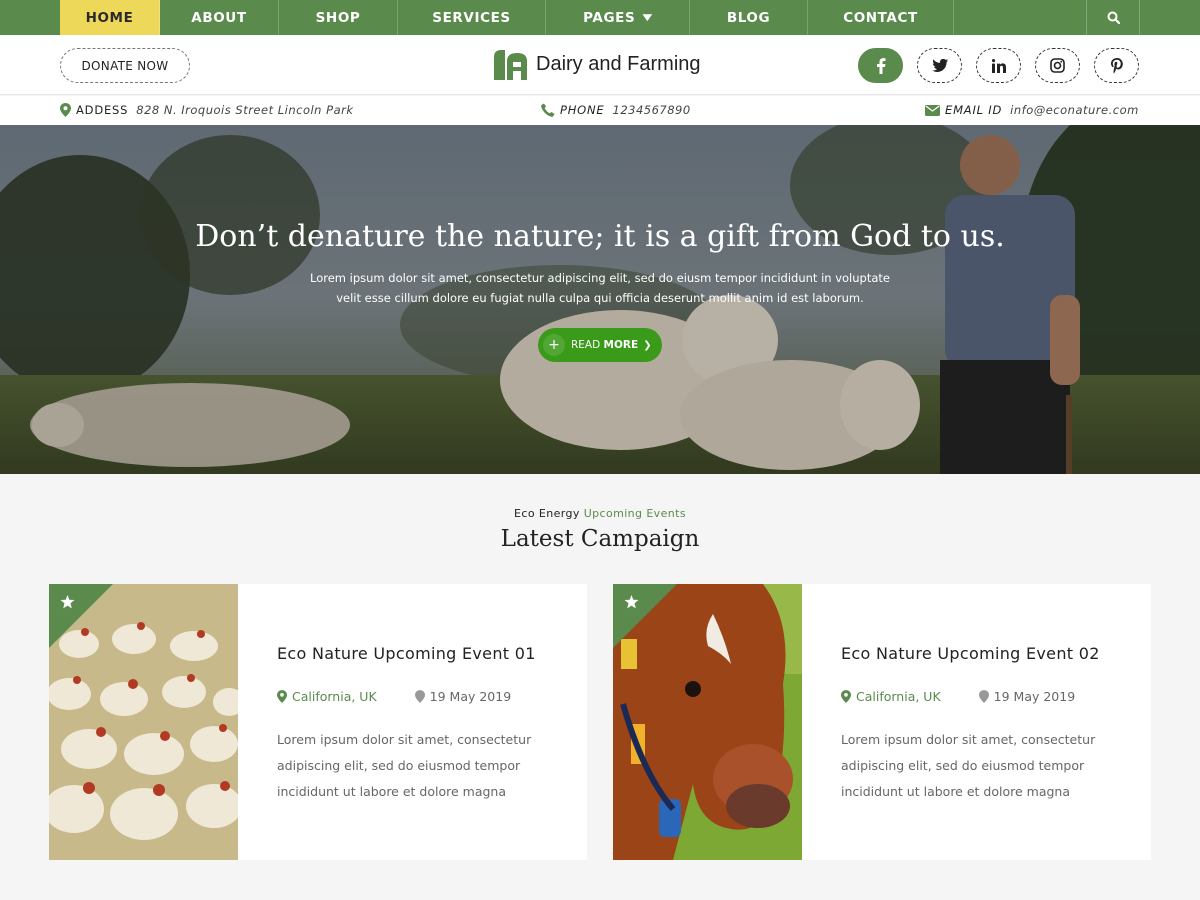  What do you see at coordinates (125, 65) in the screenshot?
I see `donate-button: DONATE NOW` at bounding box center [125, 65].